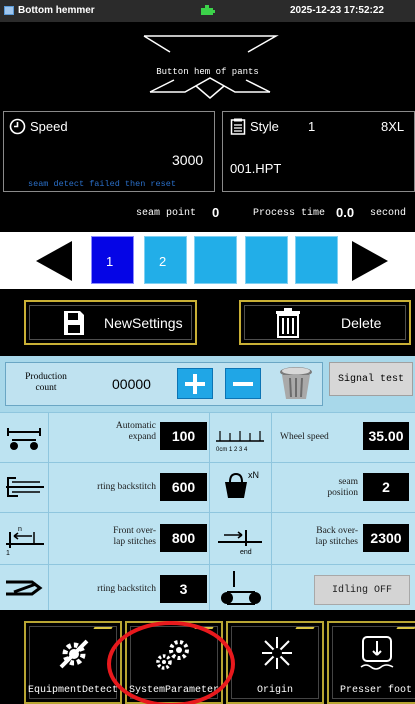 The width and height of the screenshot is (415, 704). What do you see at coordinates (188, 160) in the screenshot?
I see `speed-value: 3000` at bounding box center [188, 160].